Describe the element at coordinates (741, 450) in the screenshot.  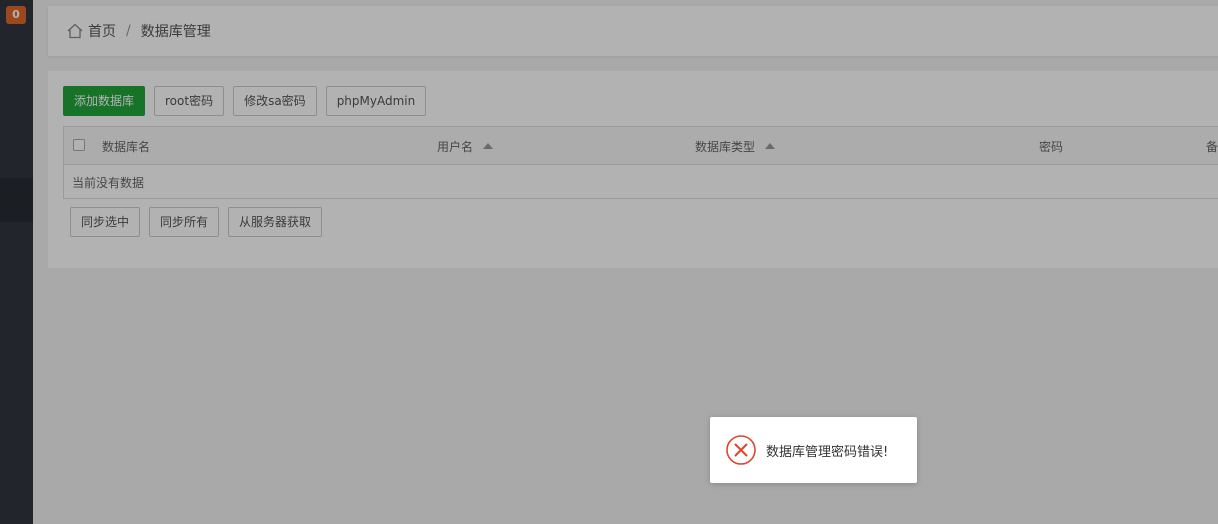
I see `error-circle-icon` at that location.